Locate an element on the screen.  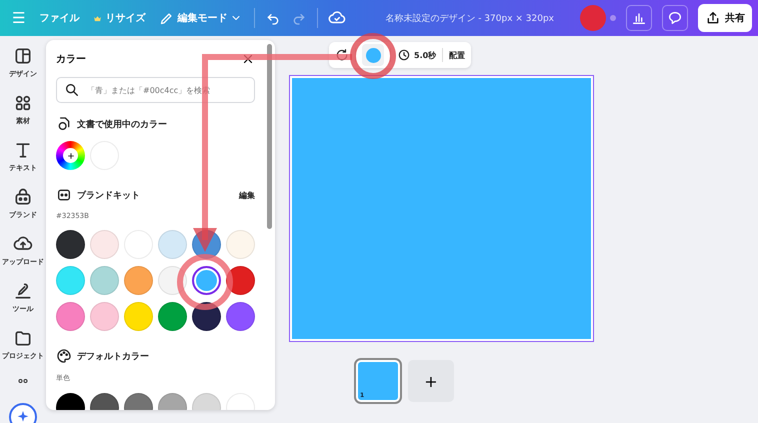
speech-bubble-icon is located at coordinates (675, 18).